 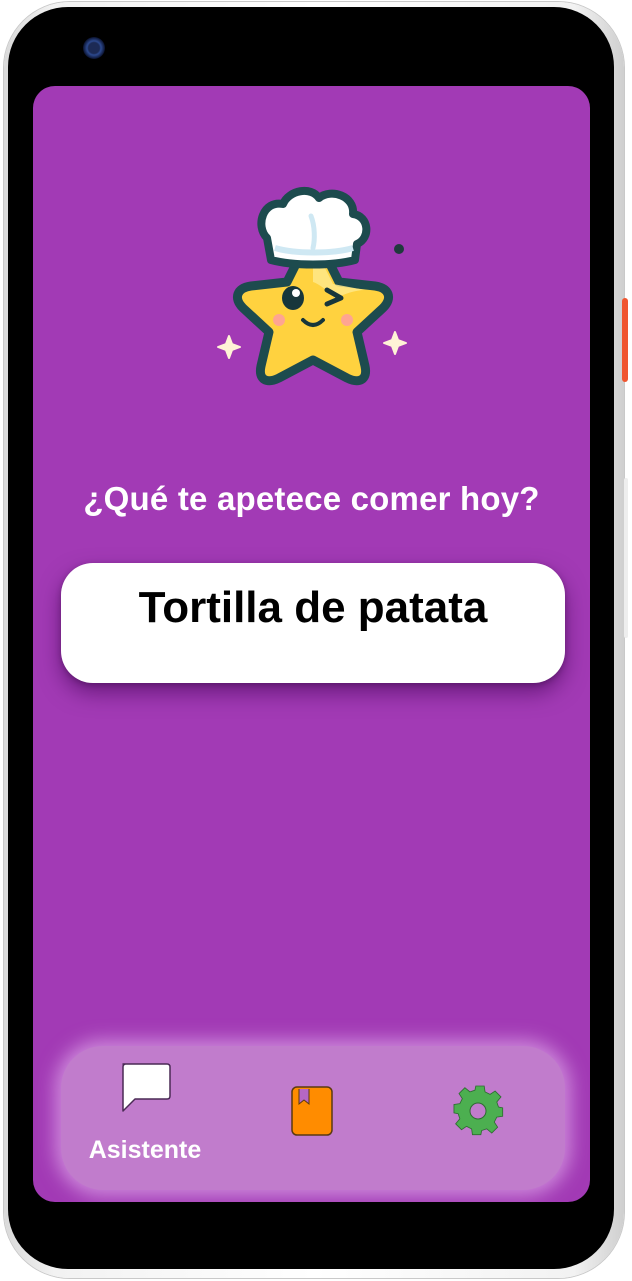 What do you see at coordinates (313, 607) in the screenshot?
I see `dish-name: Tortilla de patata` at bounding box center [313, 607].